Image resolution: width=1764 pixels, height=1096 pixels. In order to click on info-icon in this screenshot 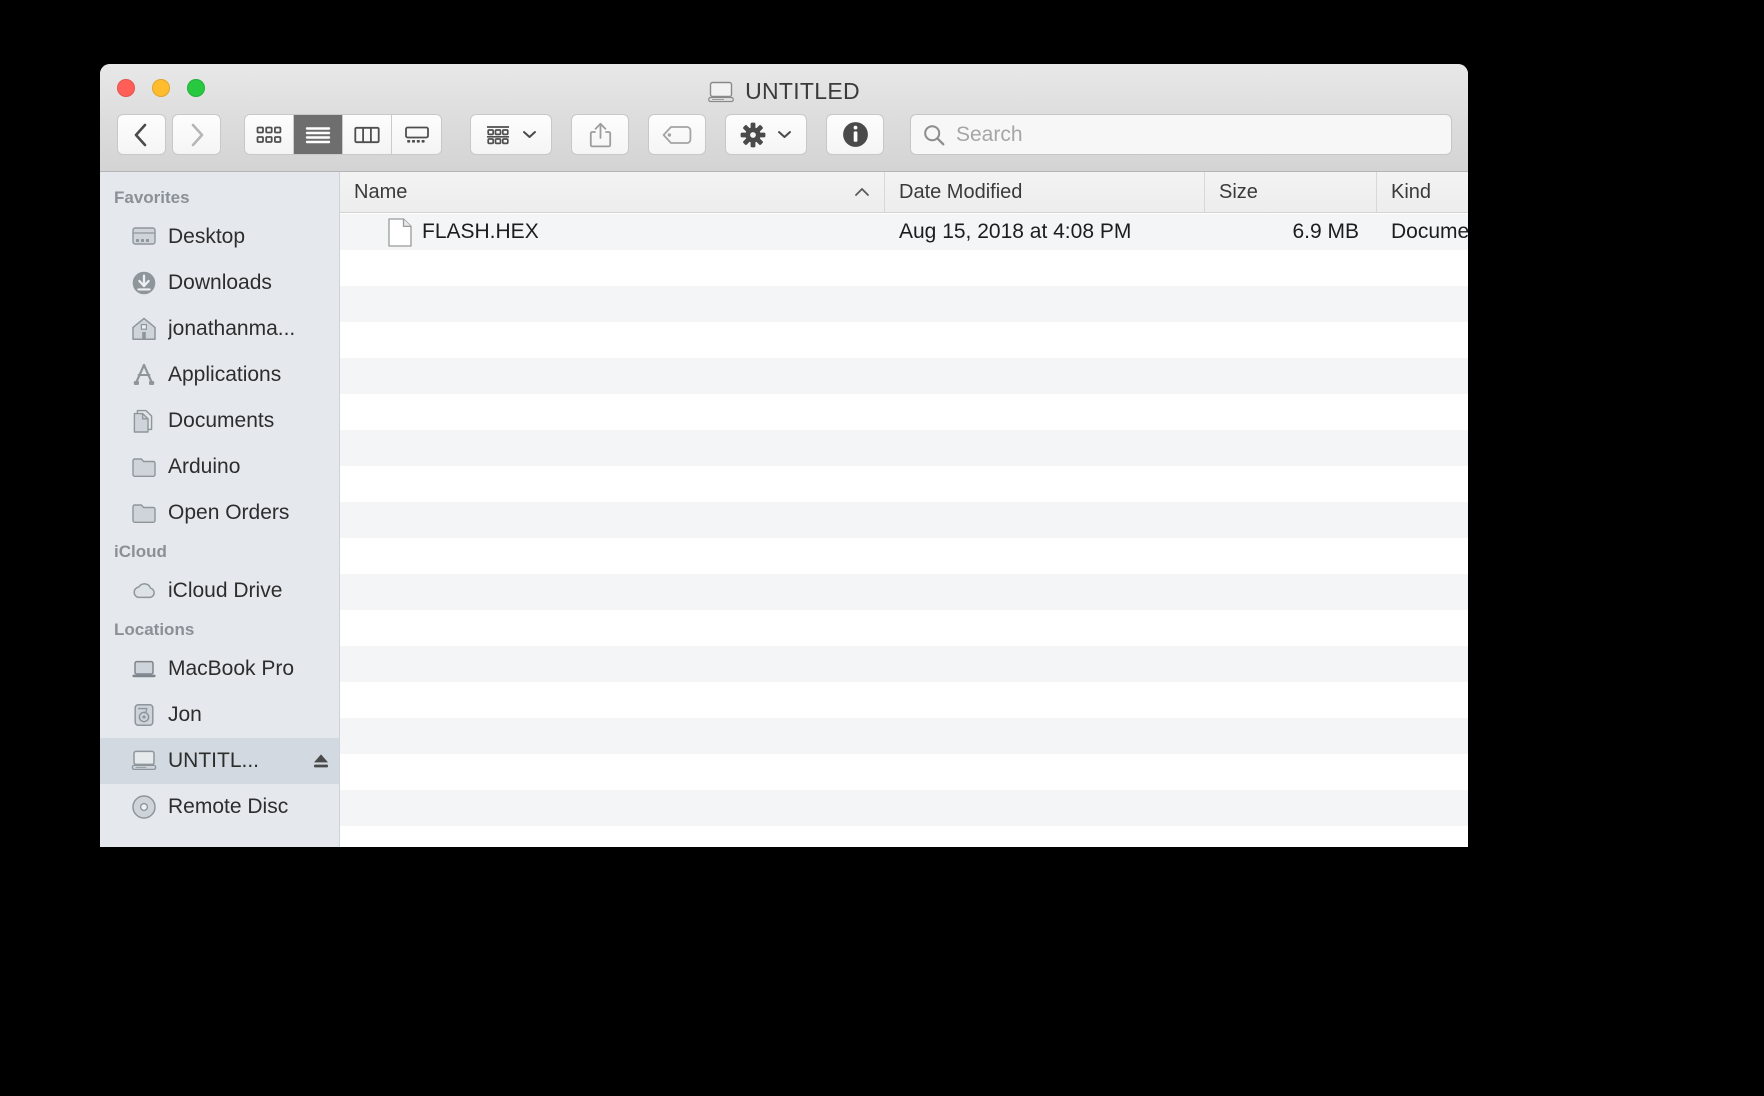, I will do `click(855, 134)`.